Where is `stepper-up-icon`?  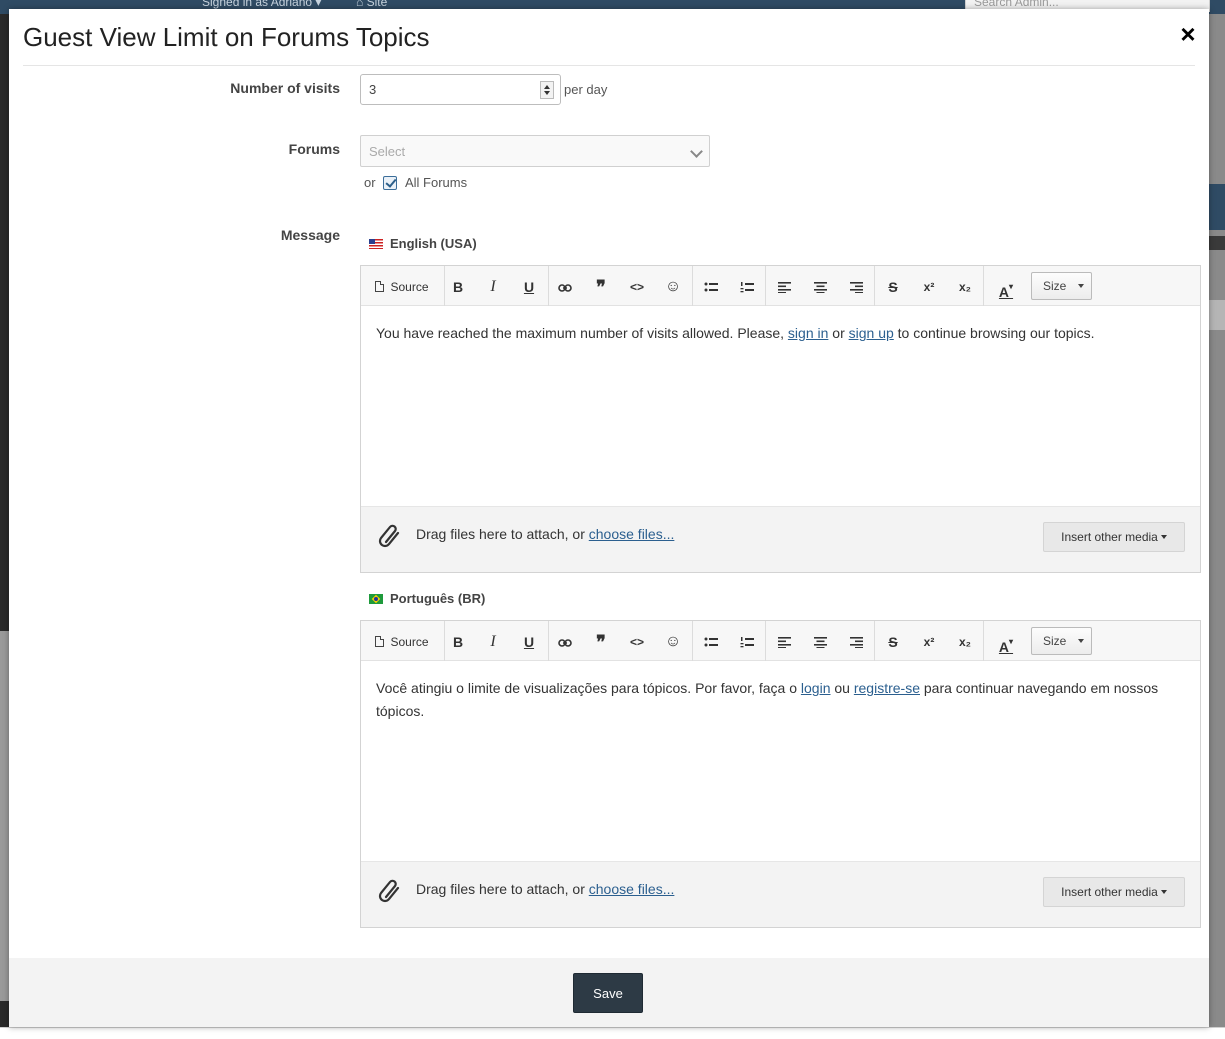
stepper-up-icon is located at coordinates (547, 87).